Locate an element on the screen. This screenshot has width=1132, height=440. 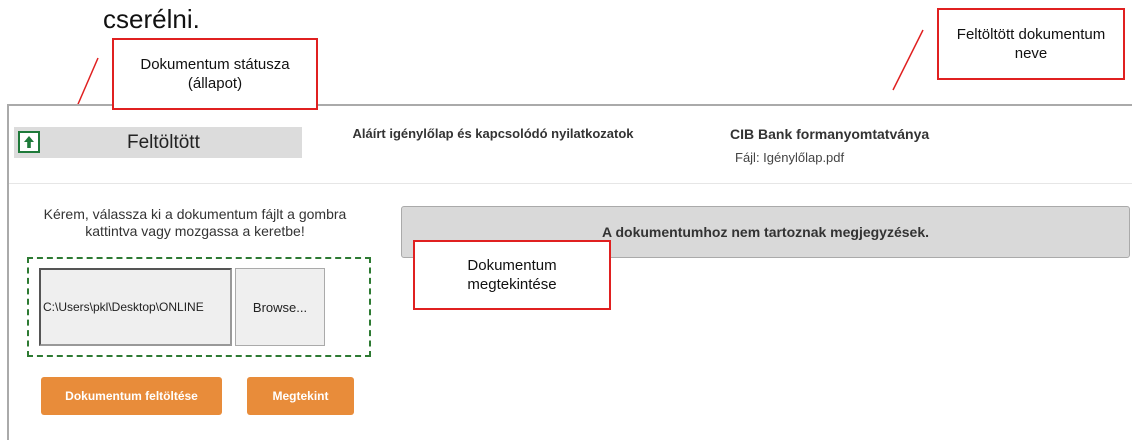
status-label: Feltöltött is located at coordinates (163, 142).